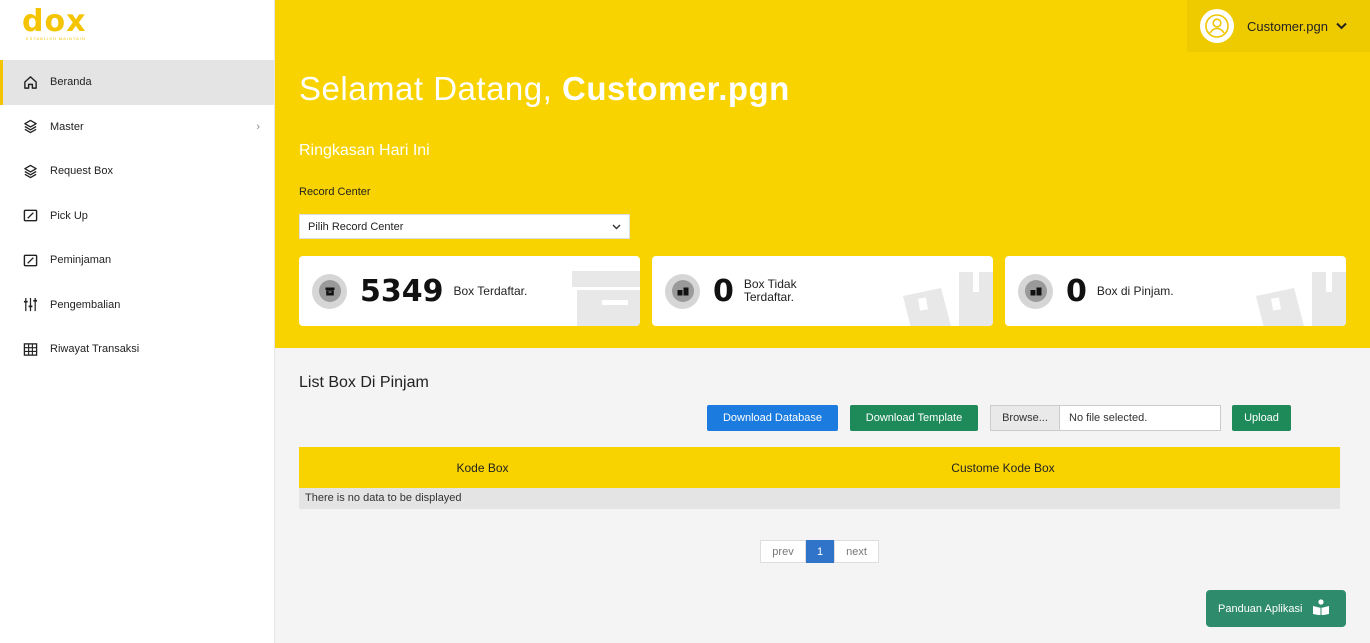  I want to click on download-template-button: Download Template, so click(914, 418).